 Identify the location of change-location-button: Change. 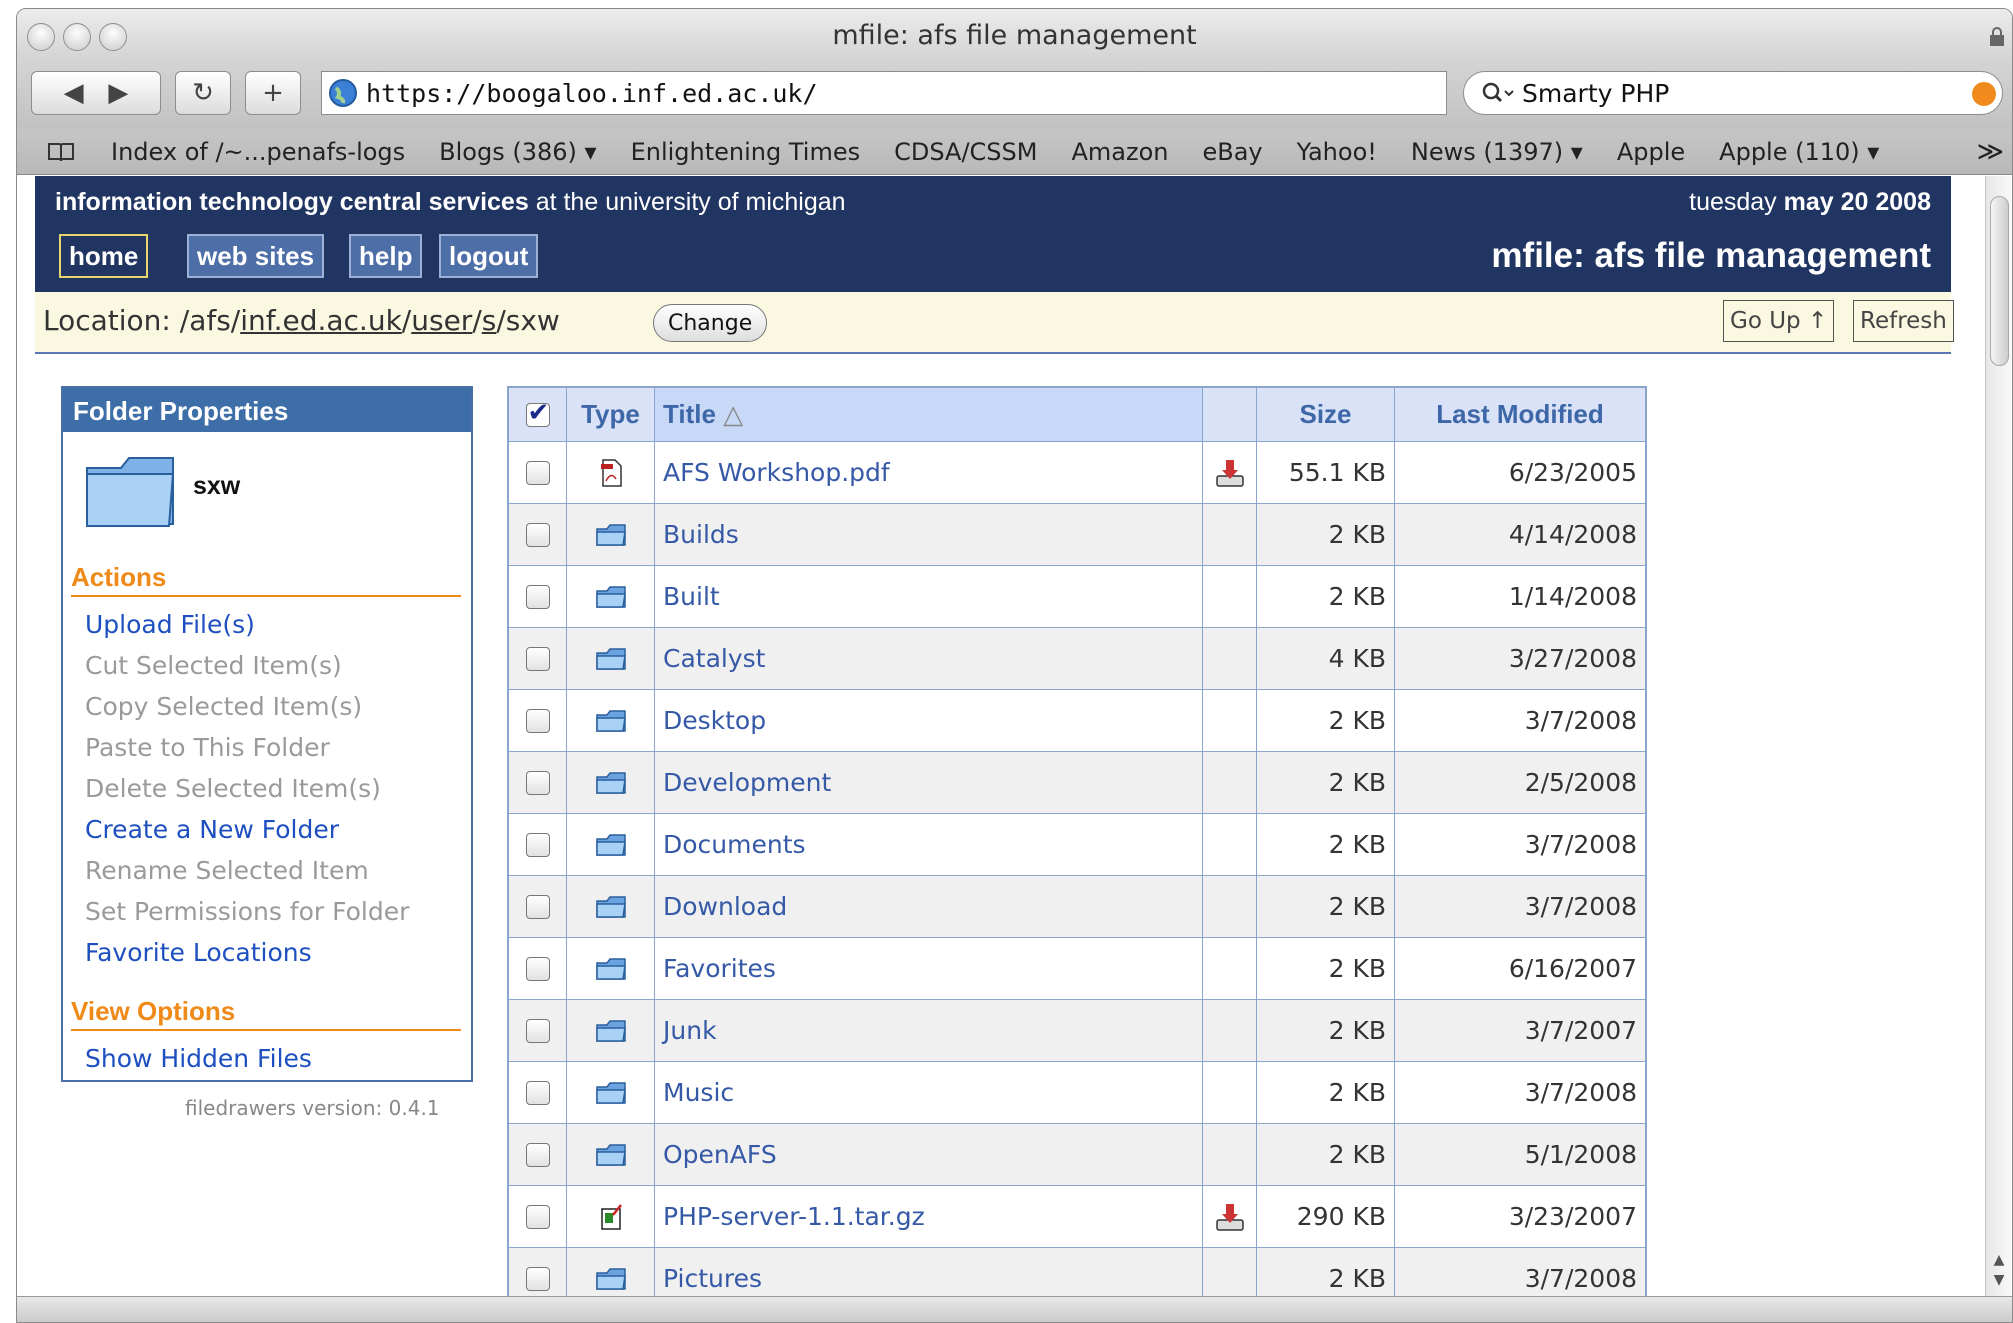
(710, 323).